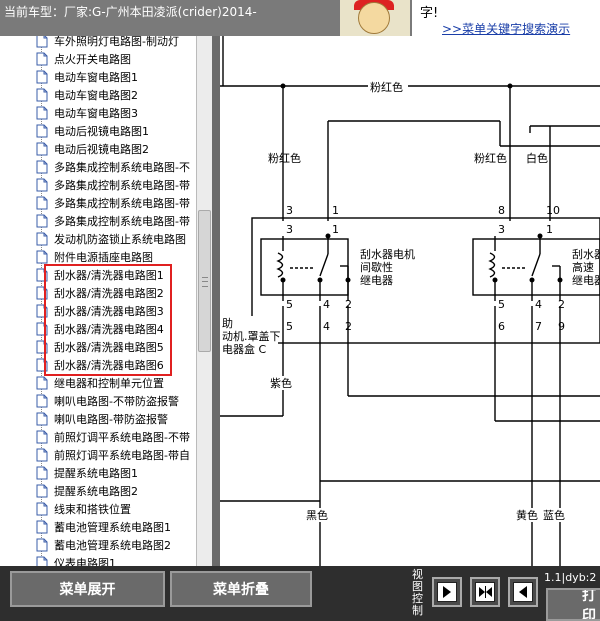  Describe the element at coordinates (109, 293) in the screenshot. I see `tree-item-label: 刮水器/清洗器电路图2` at that location.